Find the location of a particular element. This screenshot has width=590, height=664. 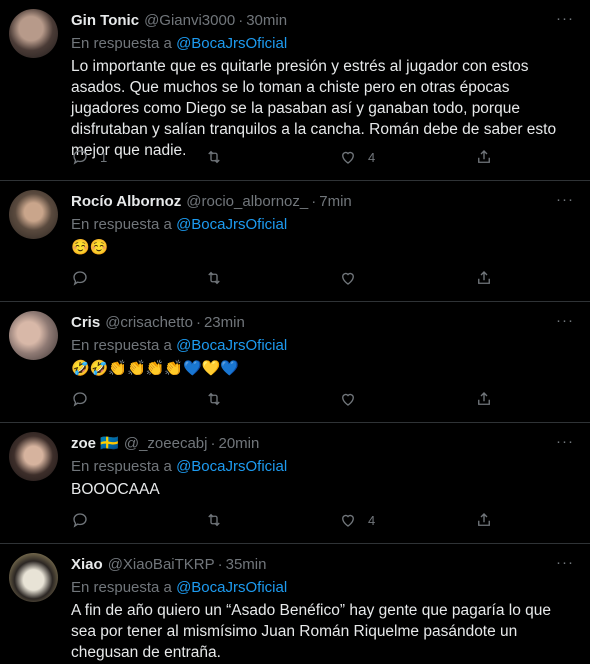

reply-count: 1 is located at coordinates (104, 157).